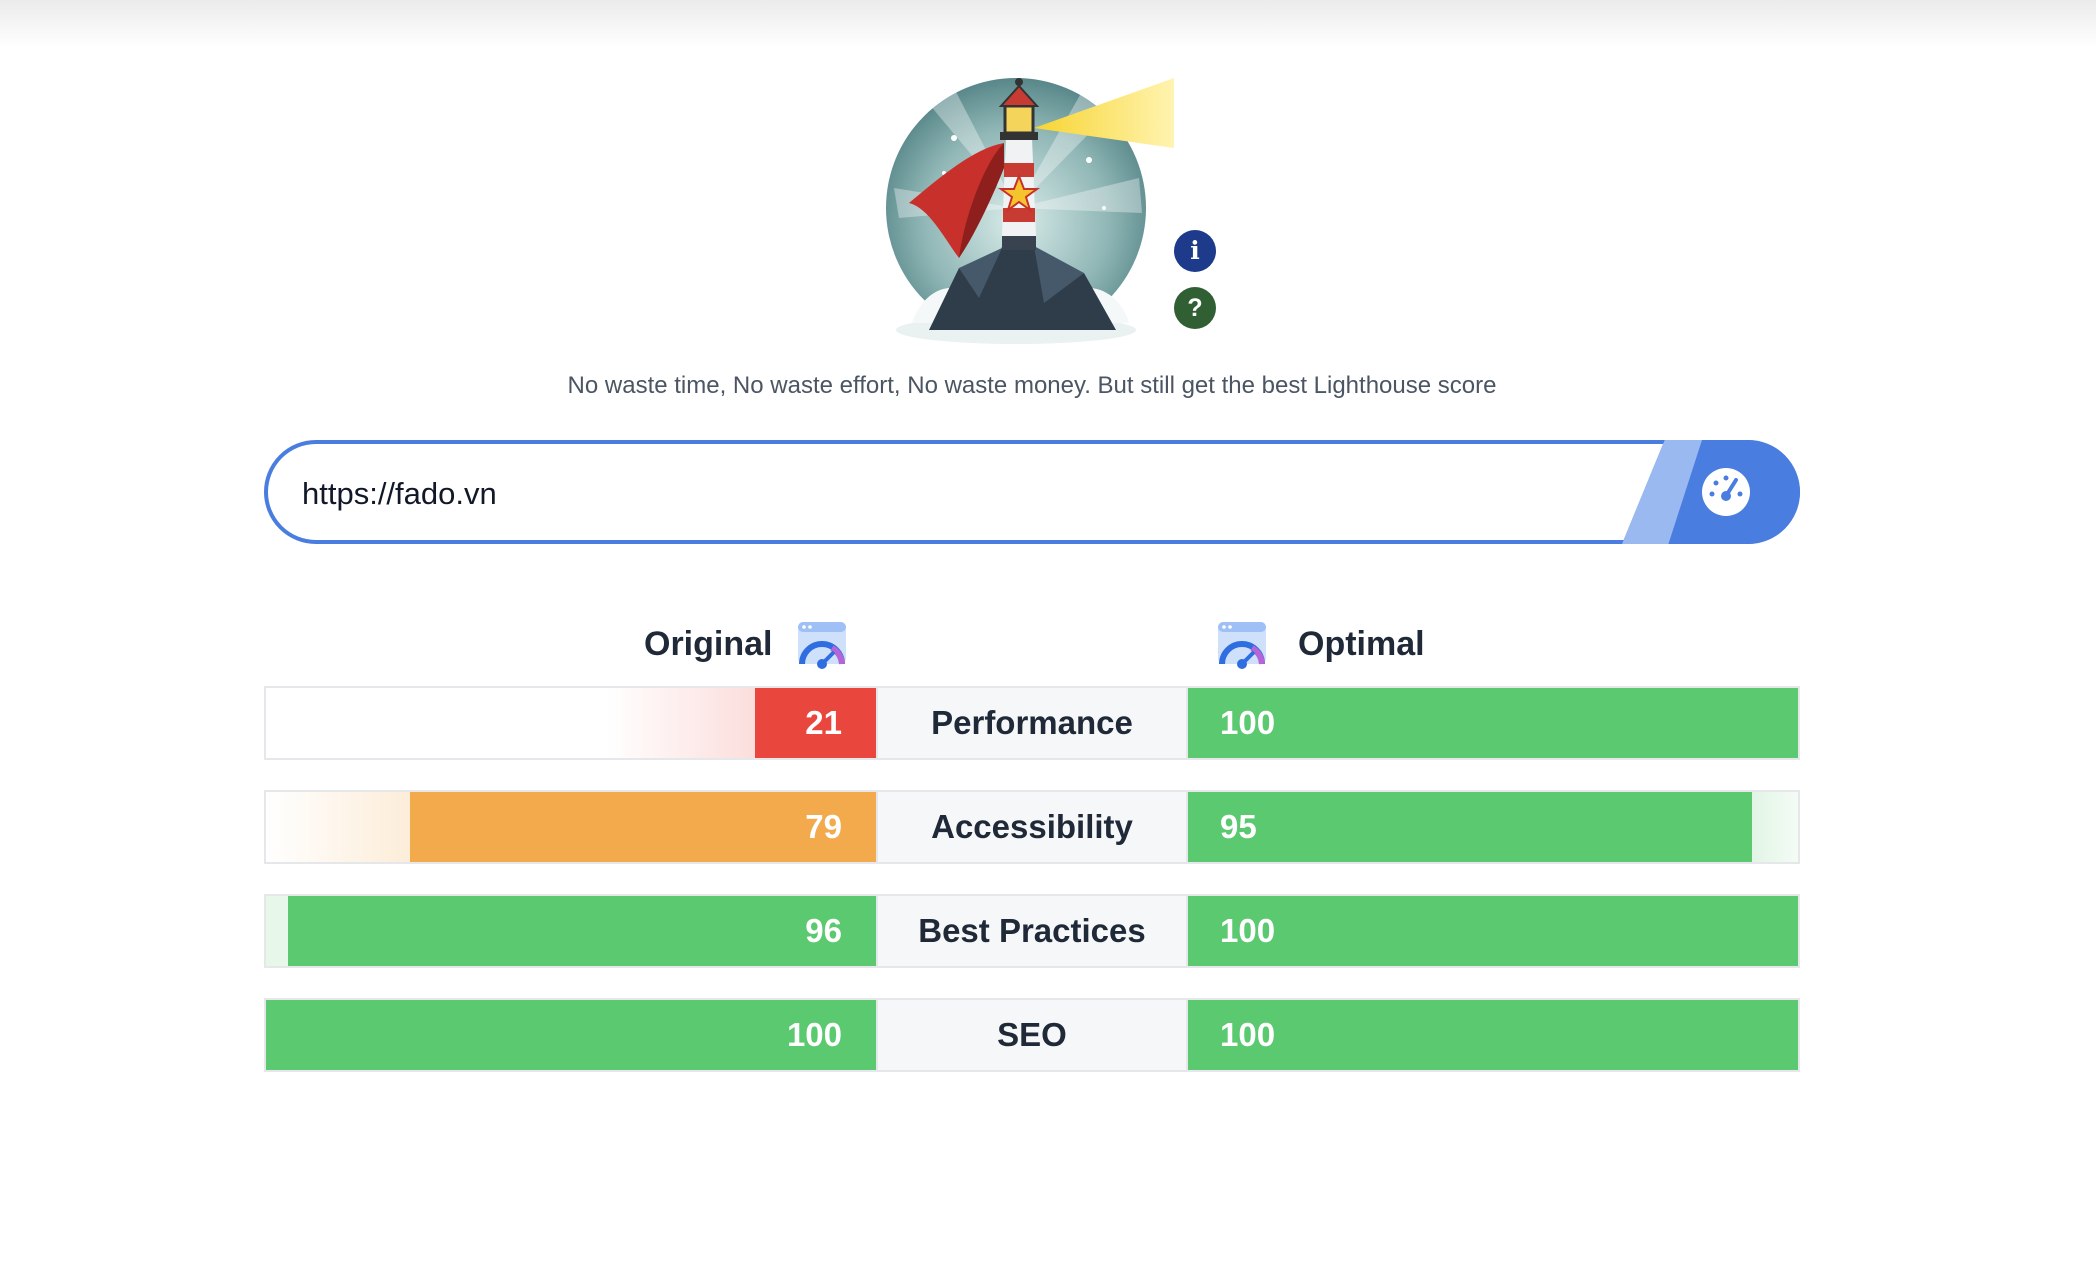 The image size is (2096, 1274). I want to click on help-icon: ?, so click(1195, 308).